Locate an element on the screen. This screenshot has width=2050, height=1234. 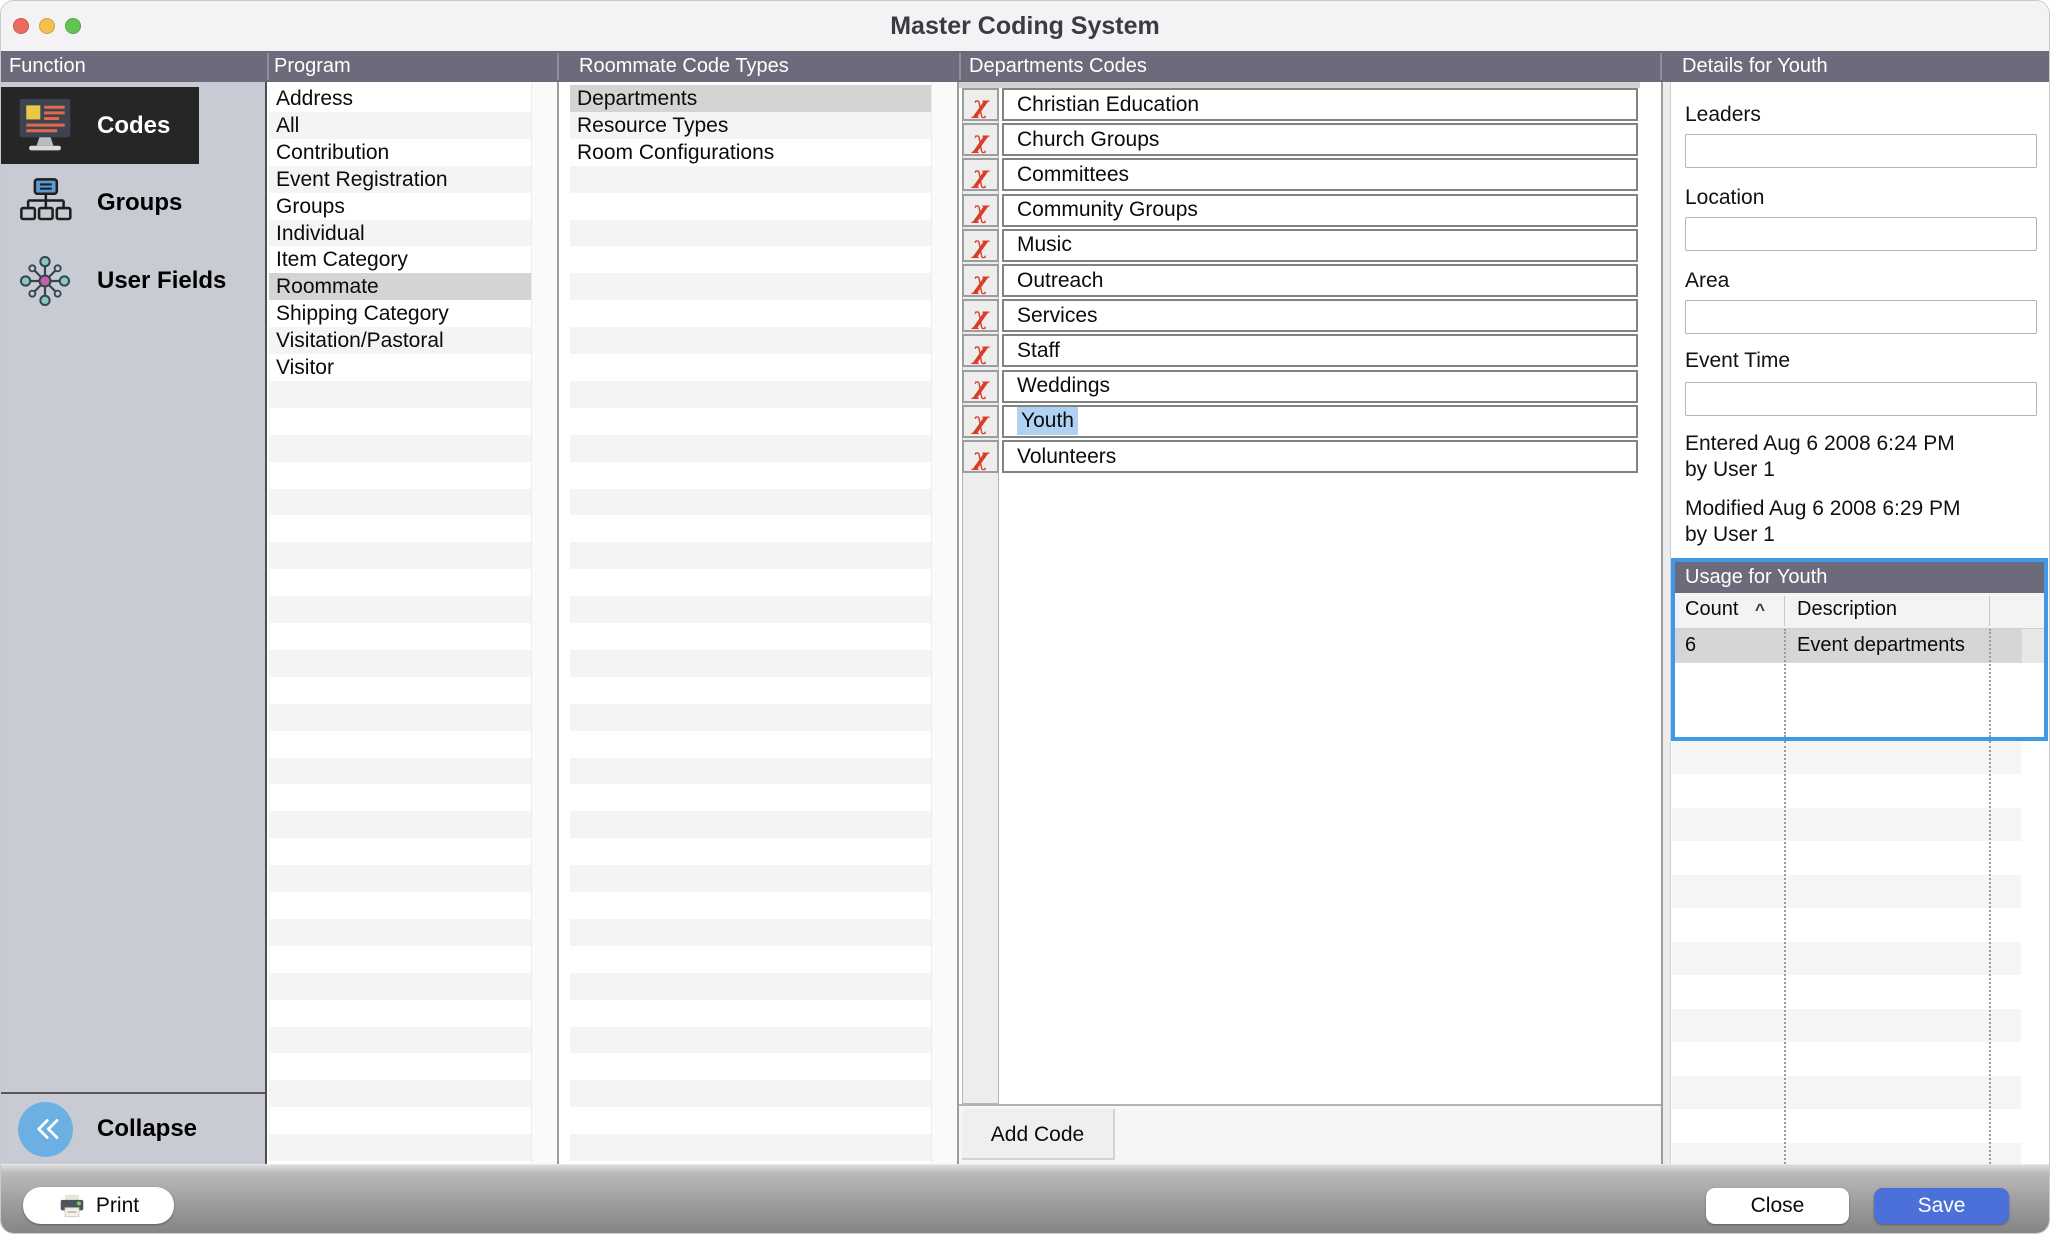
details-left-gutter is located at coordinates (1667, 623).